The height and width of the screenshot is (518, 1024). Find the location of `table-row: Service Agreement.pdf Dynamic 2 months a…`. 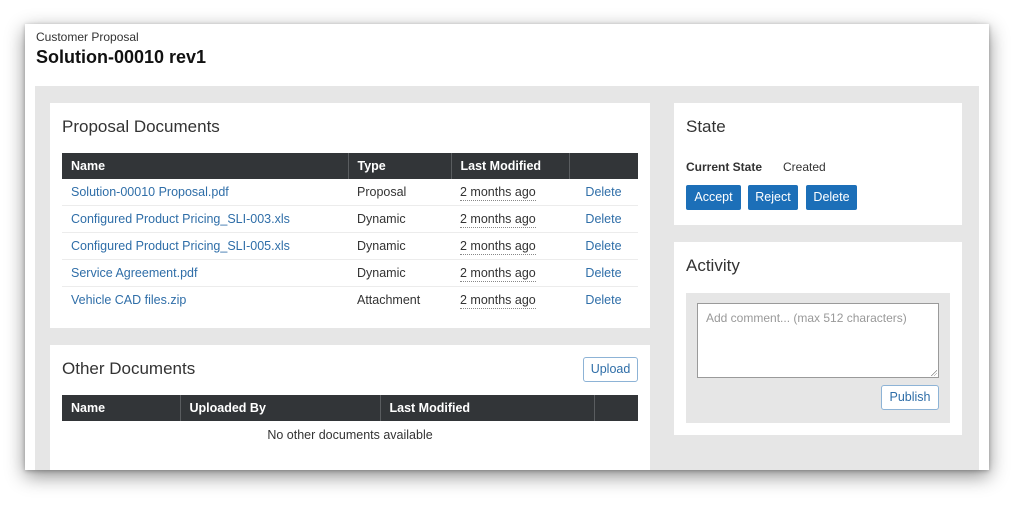

table-row: Service Agreement.pdf Dynamic 2 months a… is located at coordinates (350, 273).